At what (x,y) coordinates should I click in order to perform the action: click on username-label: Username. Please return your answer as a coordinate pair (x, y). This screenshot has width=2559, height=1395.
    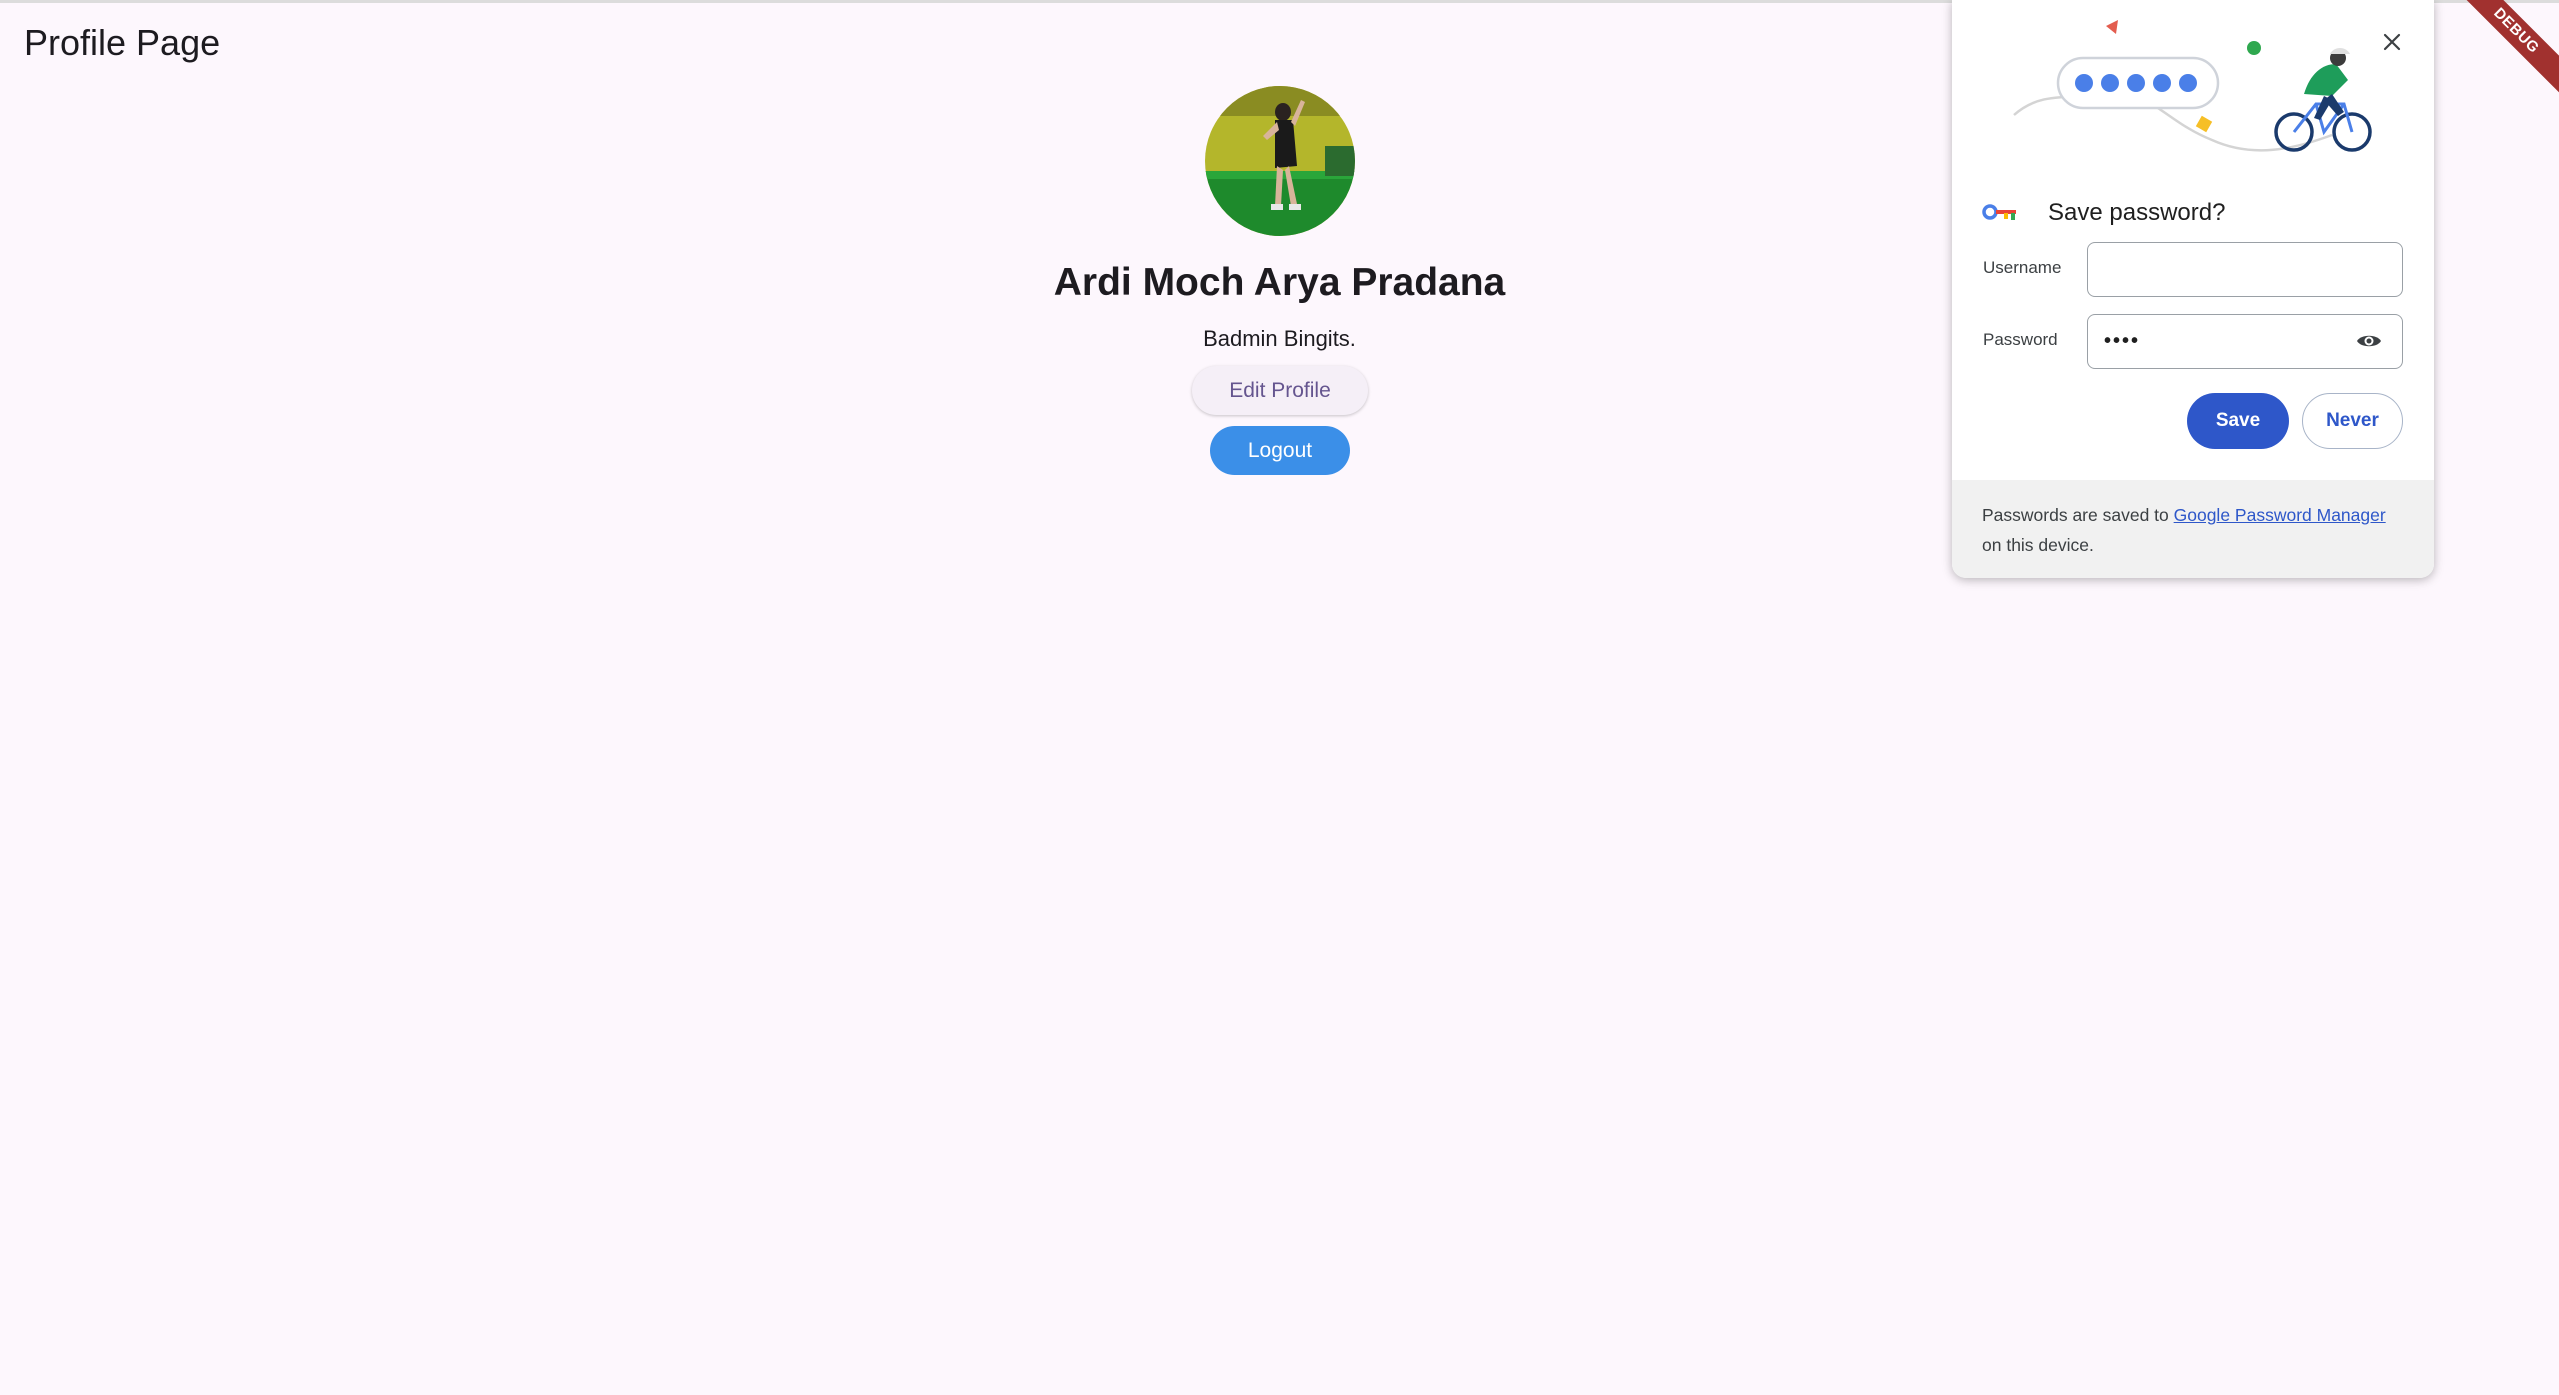
    Looking at the image, I should click on (2022, 267).